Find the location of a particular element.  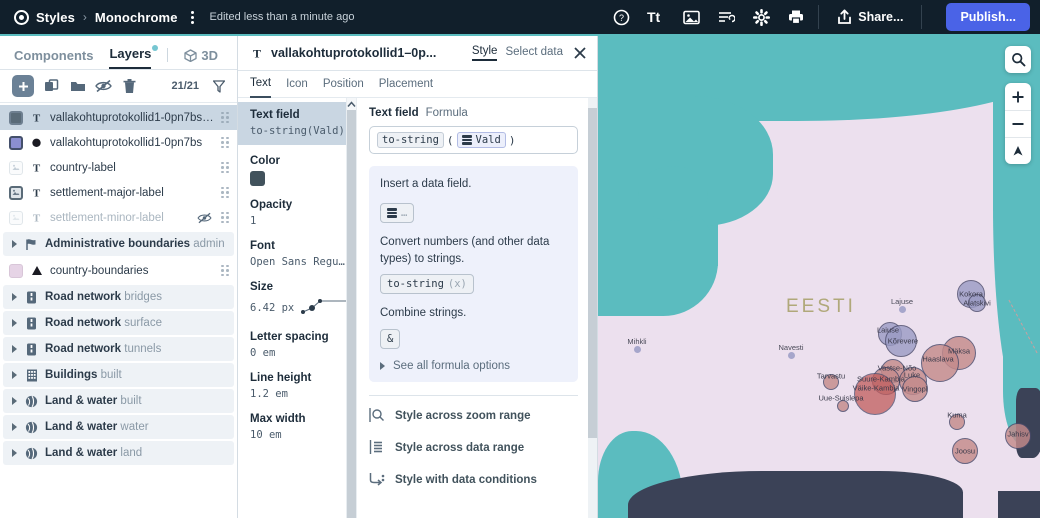

duplicate-icon is located at coordinates (51, 86).